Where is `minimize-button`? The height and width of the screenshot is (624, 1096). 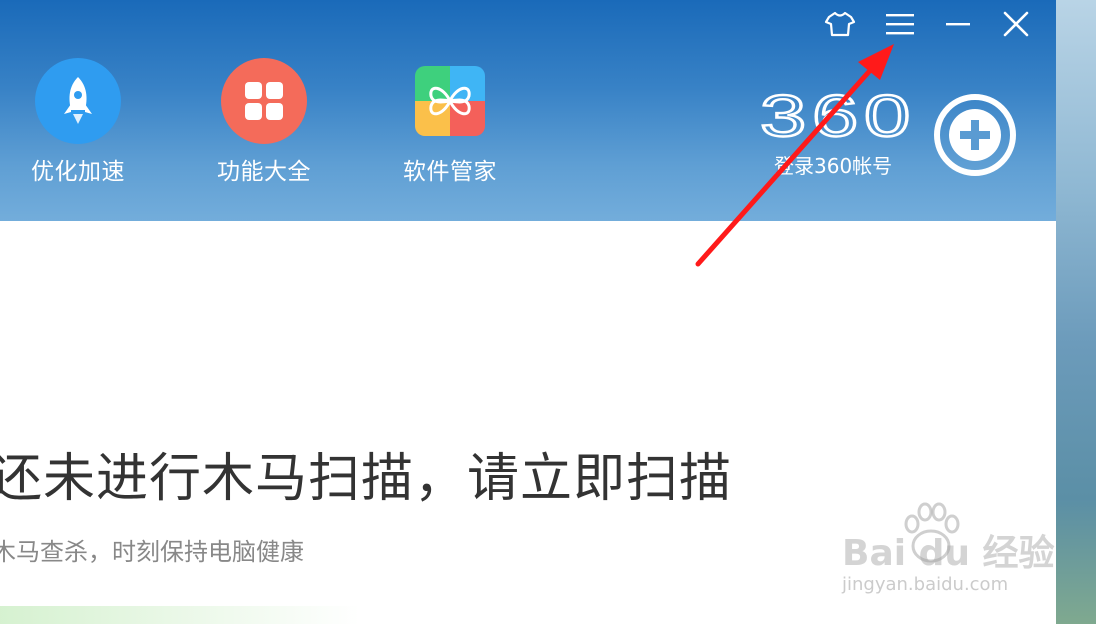
minimize-button is located at coordinates (958, 24).